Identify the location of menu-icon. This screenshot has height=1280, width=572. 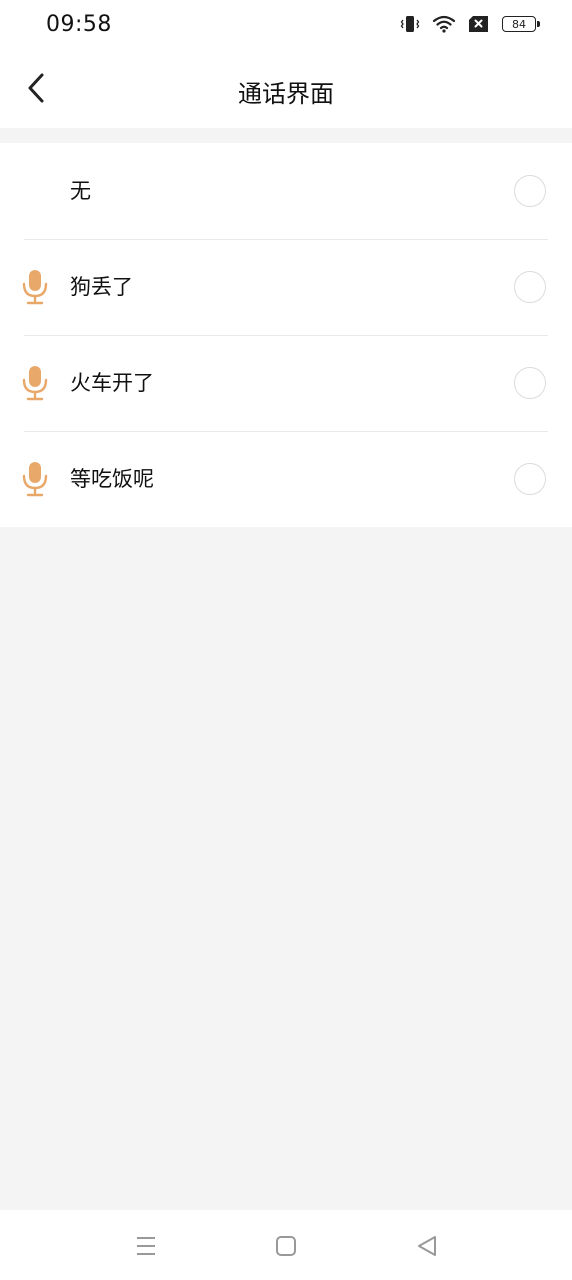
(146, 1246).